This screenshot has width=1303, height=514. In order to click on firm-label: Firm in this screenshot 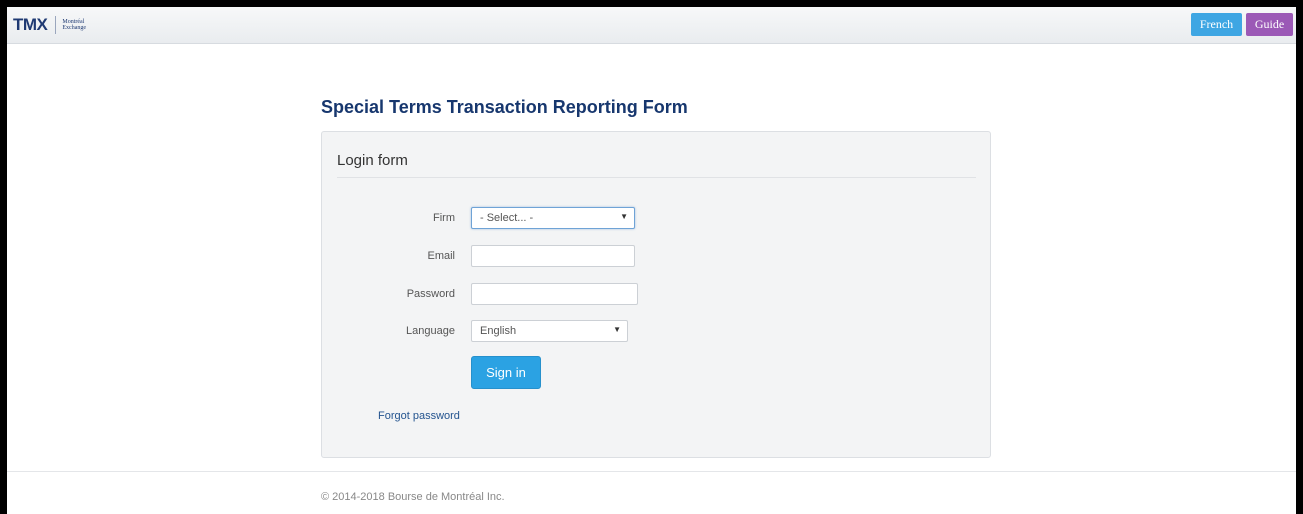, I will do `click(444, 218)`.